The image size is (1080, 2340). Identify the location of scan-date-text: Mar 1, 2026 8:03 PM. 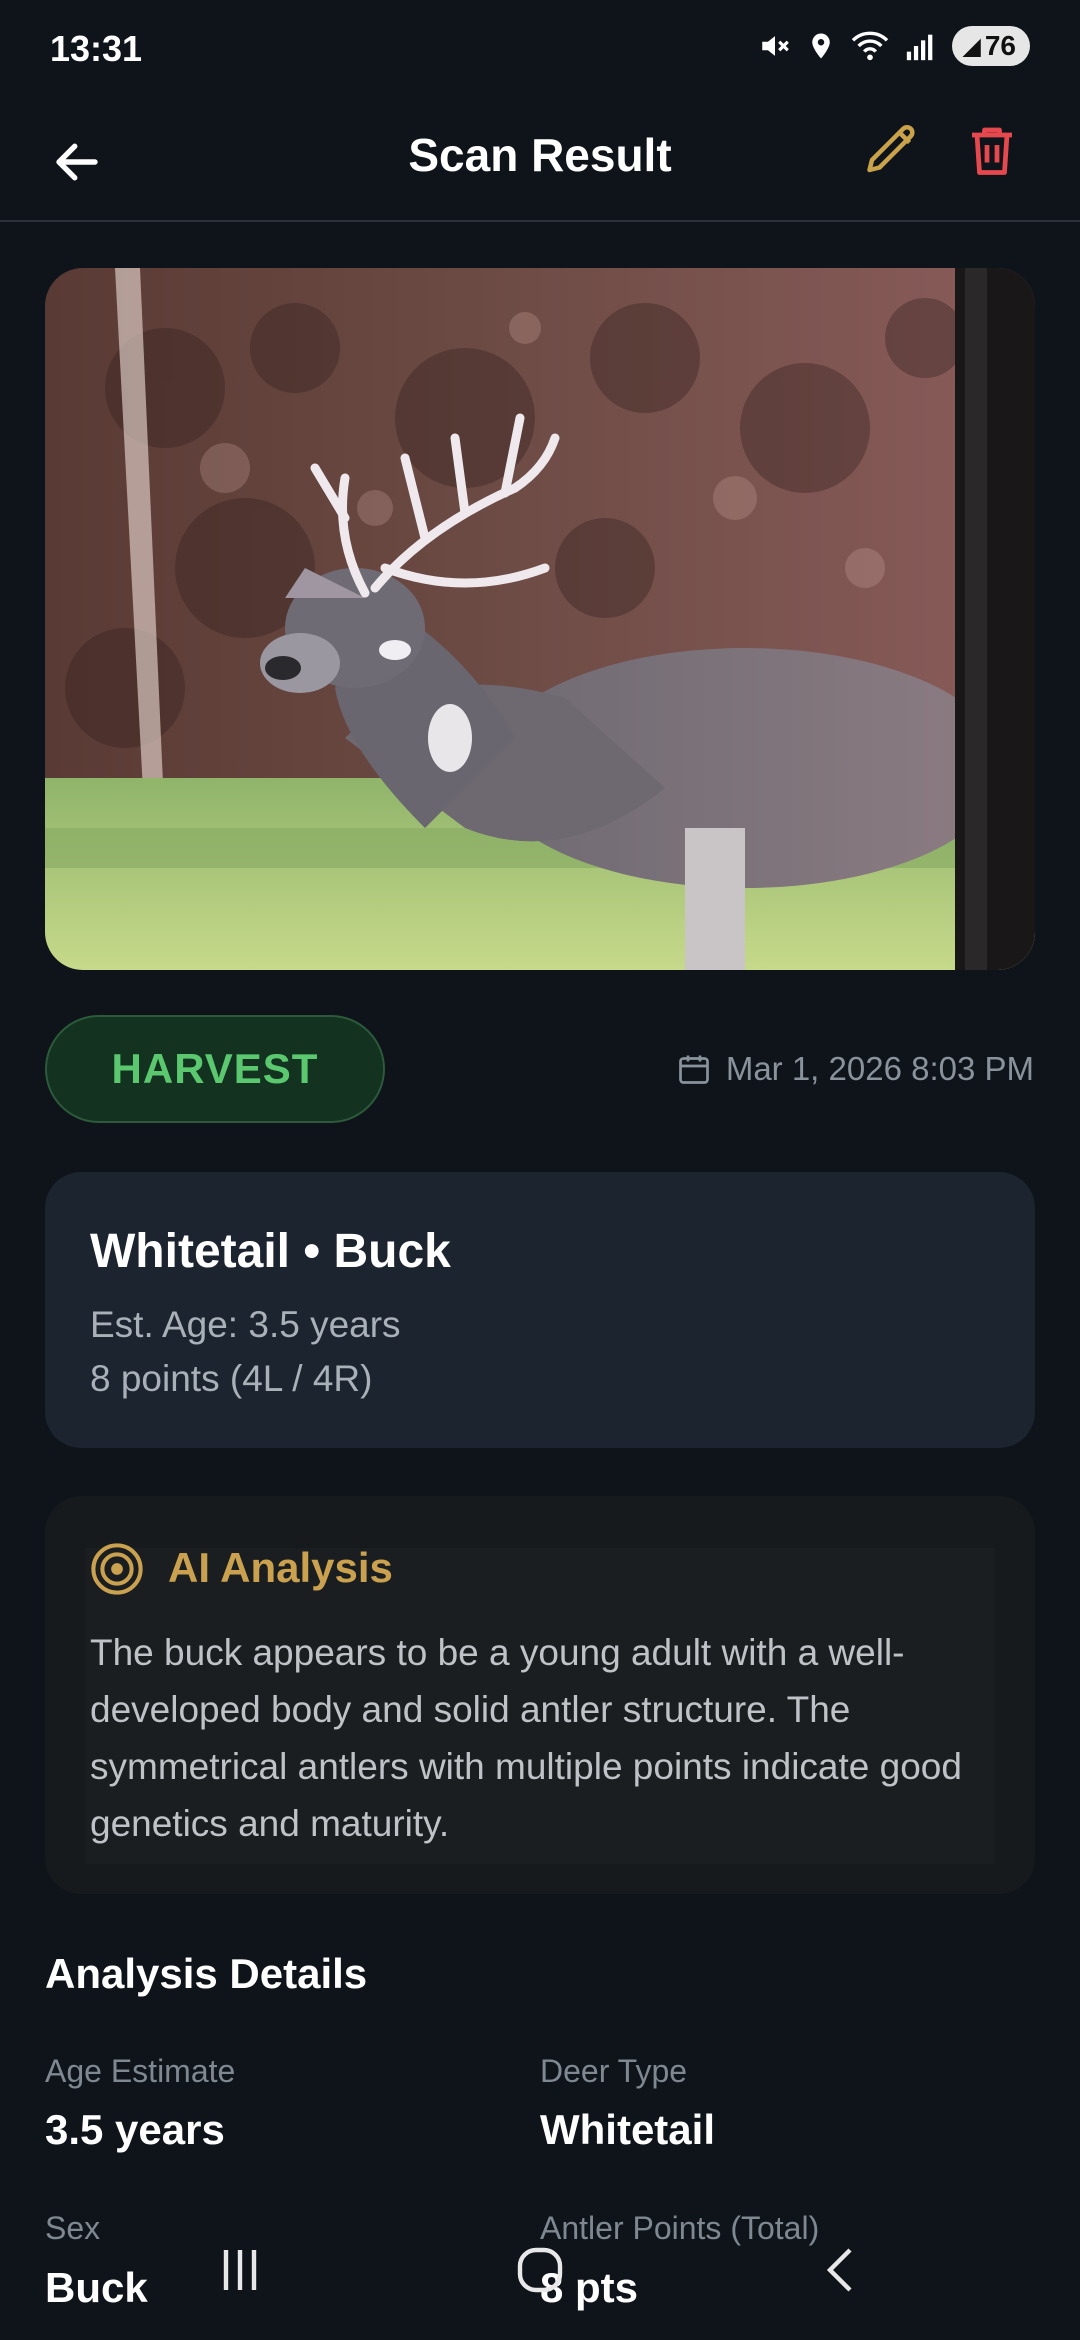
(879, 1068).